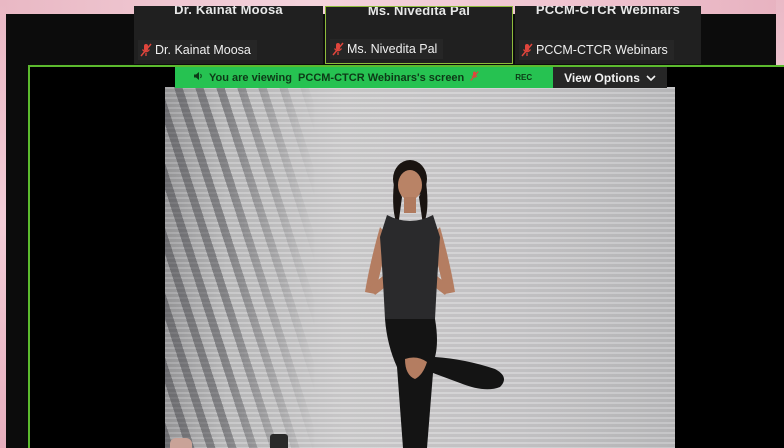  What do you see at coordinates (651, 78) in the screenshot?
I see `chevron-down-icon` at bounding box center [651, 78].